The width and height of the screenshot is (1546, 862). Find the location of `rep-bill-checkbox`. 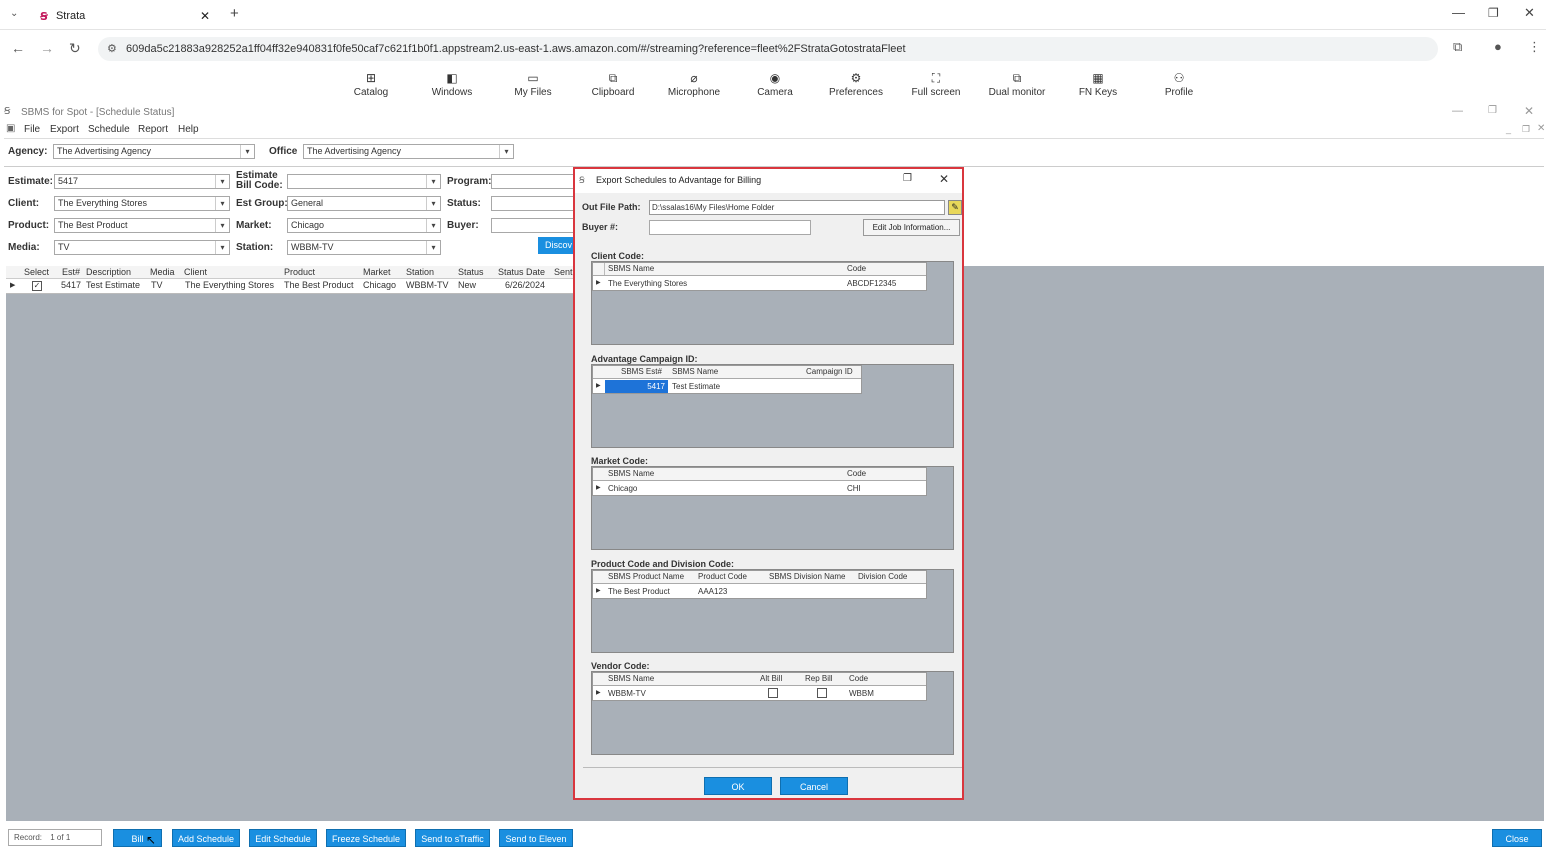

rep-bill-checkbox is located at coordinates (822, 693).